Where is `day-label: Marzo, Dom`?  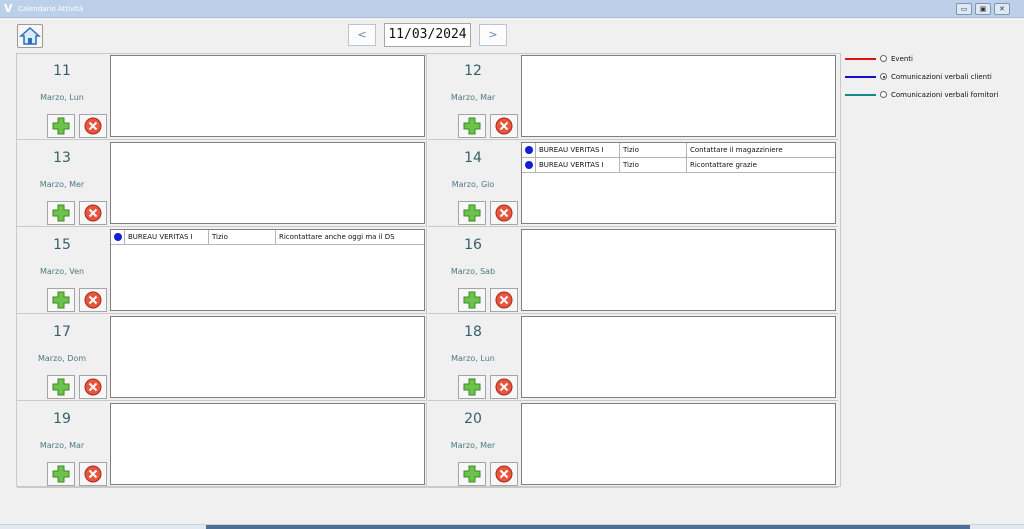
day-label: Marzo, Dom is located at coordinates (62, 358).